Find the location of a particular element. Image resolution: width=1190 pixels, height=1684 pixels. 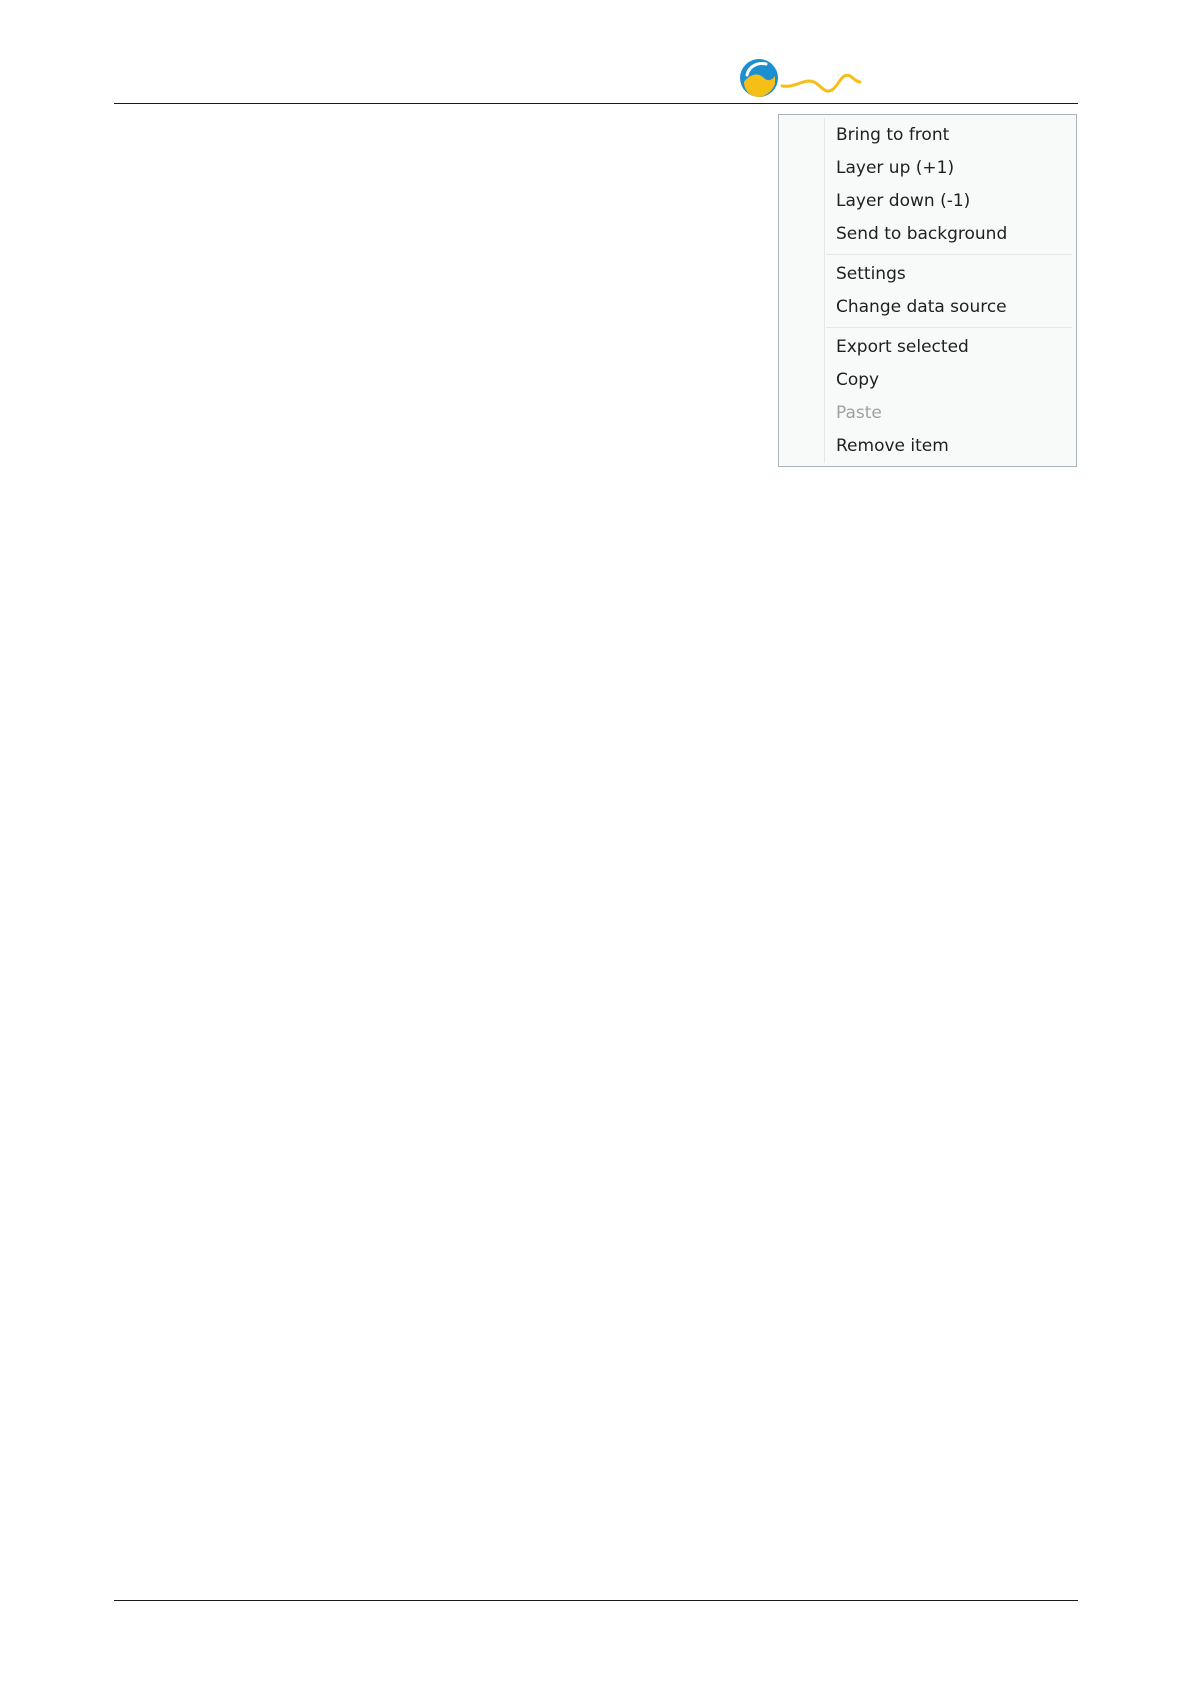

company-logo-icon is located at coordinates (813, 79).